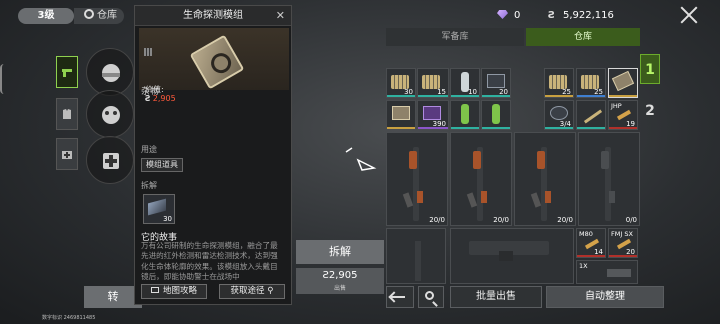  I want to click on tab-armory: 军备库, so click(455, 37).